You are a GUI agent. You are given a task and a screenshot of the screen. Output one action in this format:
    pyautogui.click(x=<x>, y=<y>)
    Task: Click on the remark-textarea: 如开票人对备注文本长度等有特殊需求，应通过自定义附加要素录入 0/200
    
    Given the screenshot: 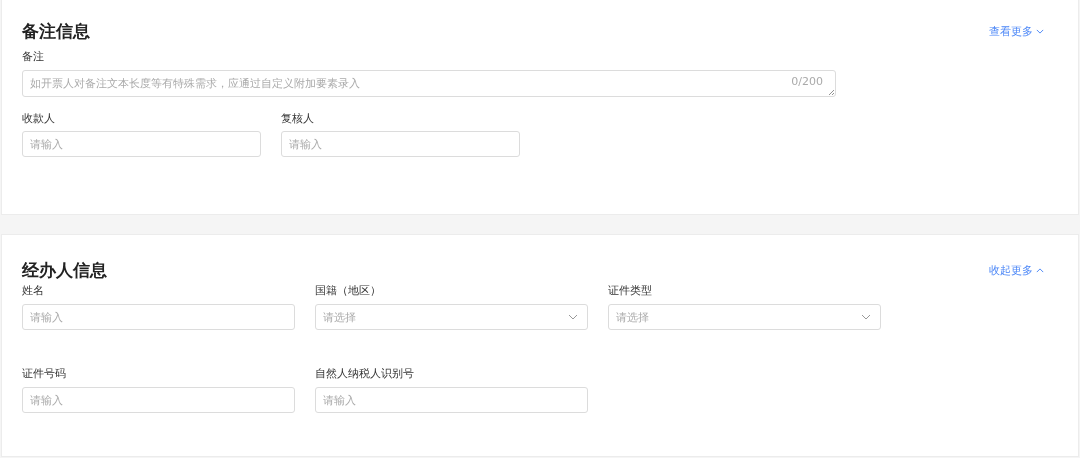 What is the action you would take?
    pyautogui.click(x=429, y=83)
    